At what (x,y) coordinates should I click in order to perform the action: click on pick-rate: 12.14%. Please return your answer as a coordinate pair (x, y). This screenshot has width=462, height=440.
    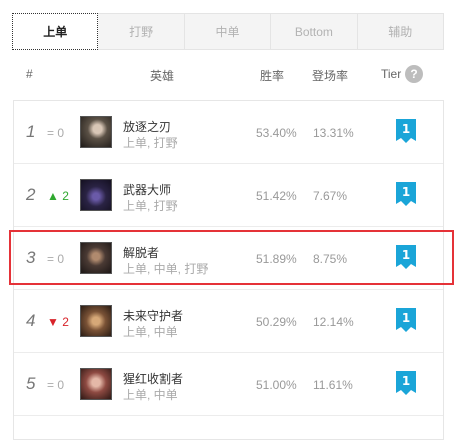
    Looking at the image, I should click on (333, 322).